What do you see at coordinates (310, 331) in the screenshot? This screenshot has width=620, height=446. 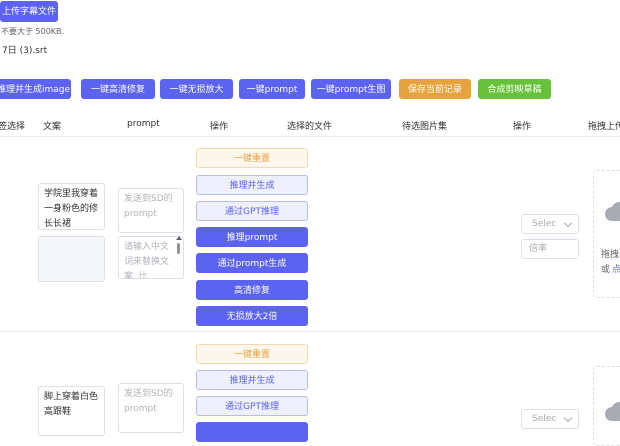 I see `row-divider` at bounding box center [310, 331].